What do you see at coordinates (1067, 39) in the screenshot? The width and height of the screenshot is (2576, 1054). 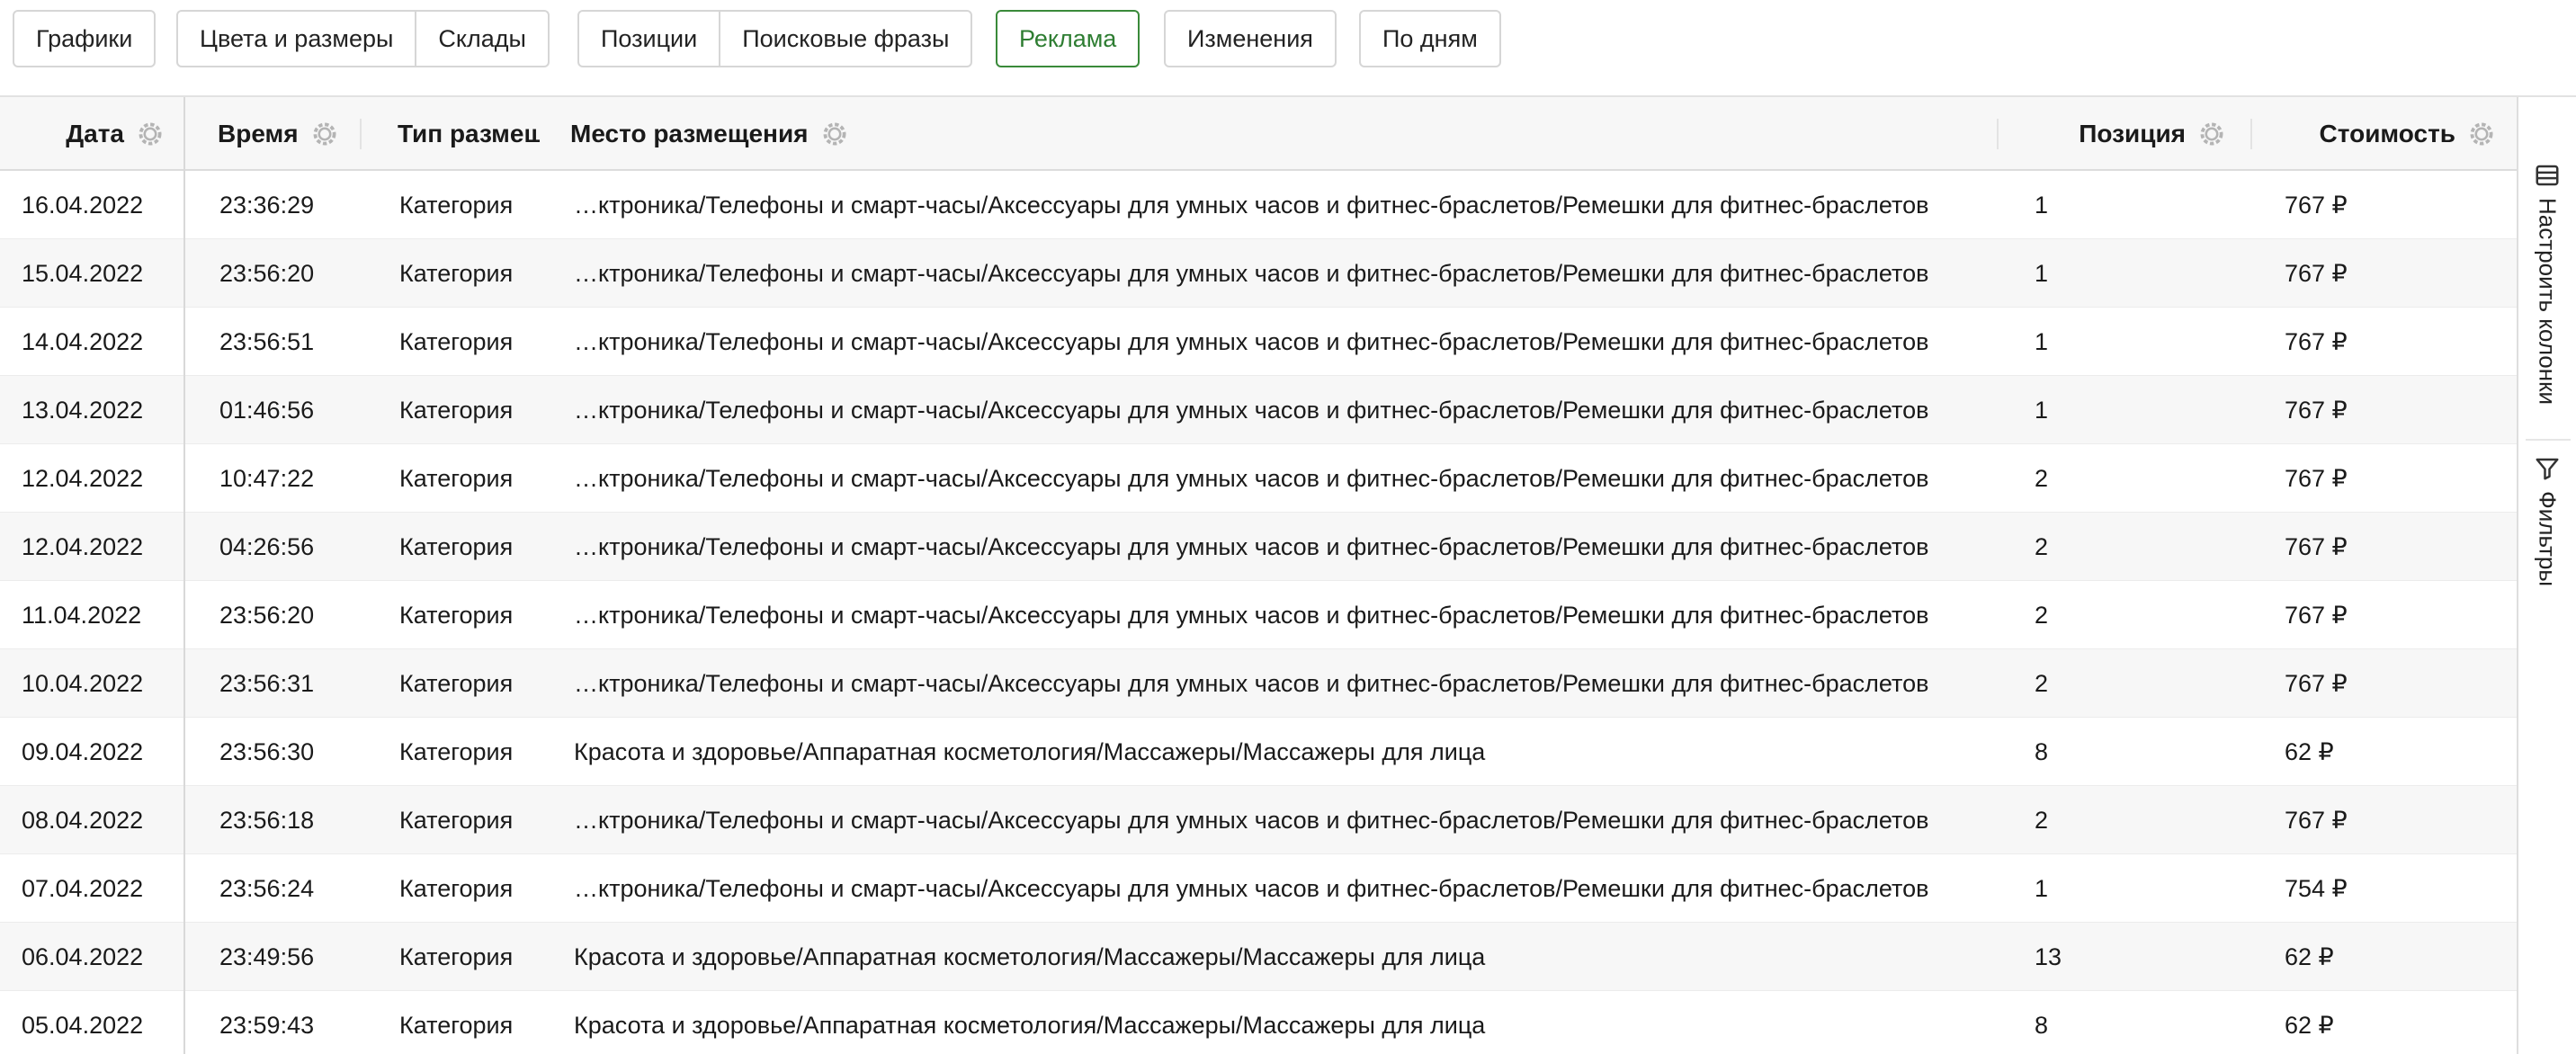 I see `tab-ads: Реклама` at bounding box center [1067, 39].